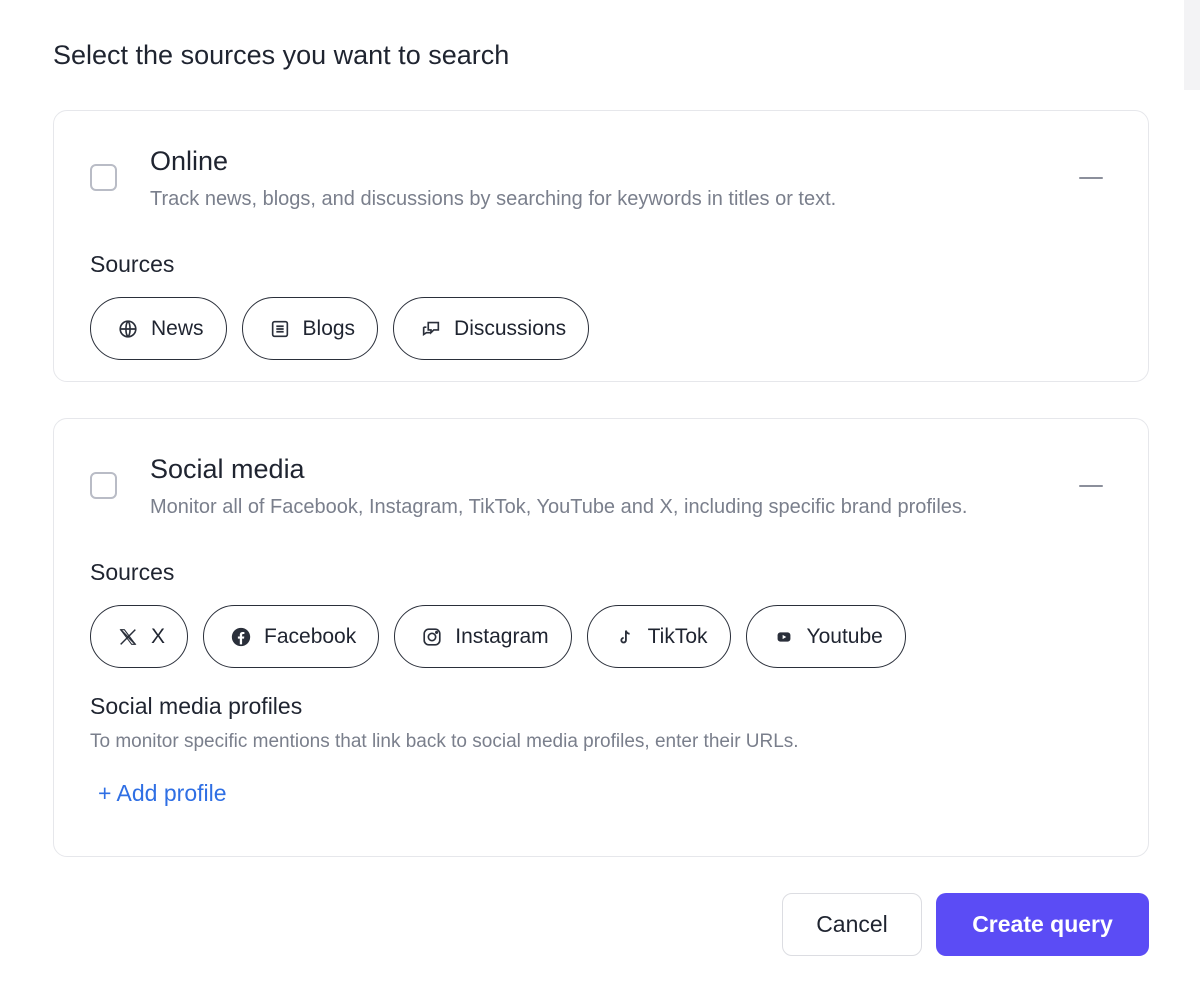 The height and width of the screenshot is (1005, 1200). What do you see at coordinates (783, 636) in the screenshot?
I see `youtube-icon` at bounding box center [783, 636].